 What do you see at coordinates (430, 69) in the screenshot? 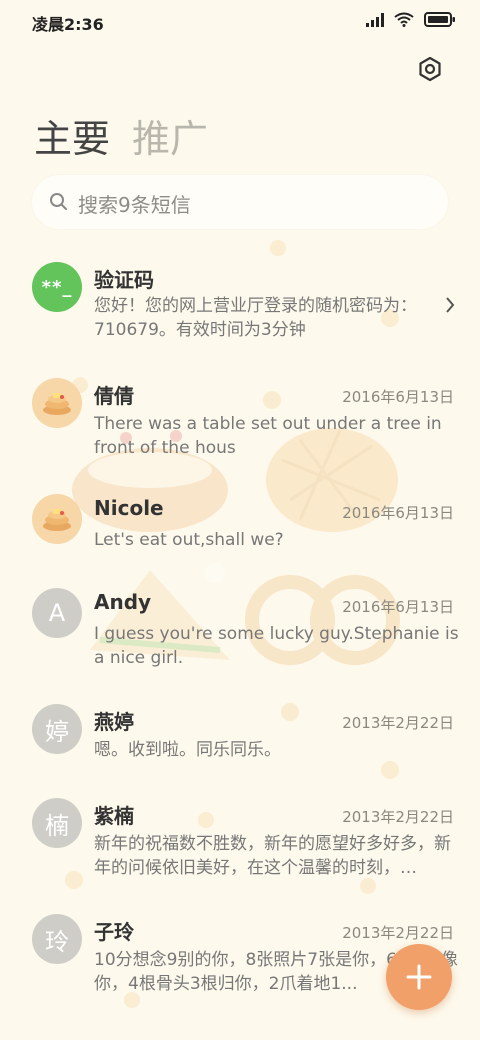
I see `settings-icon` at bounding box center [430, 69].